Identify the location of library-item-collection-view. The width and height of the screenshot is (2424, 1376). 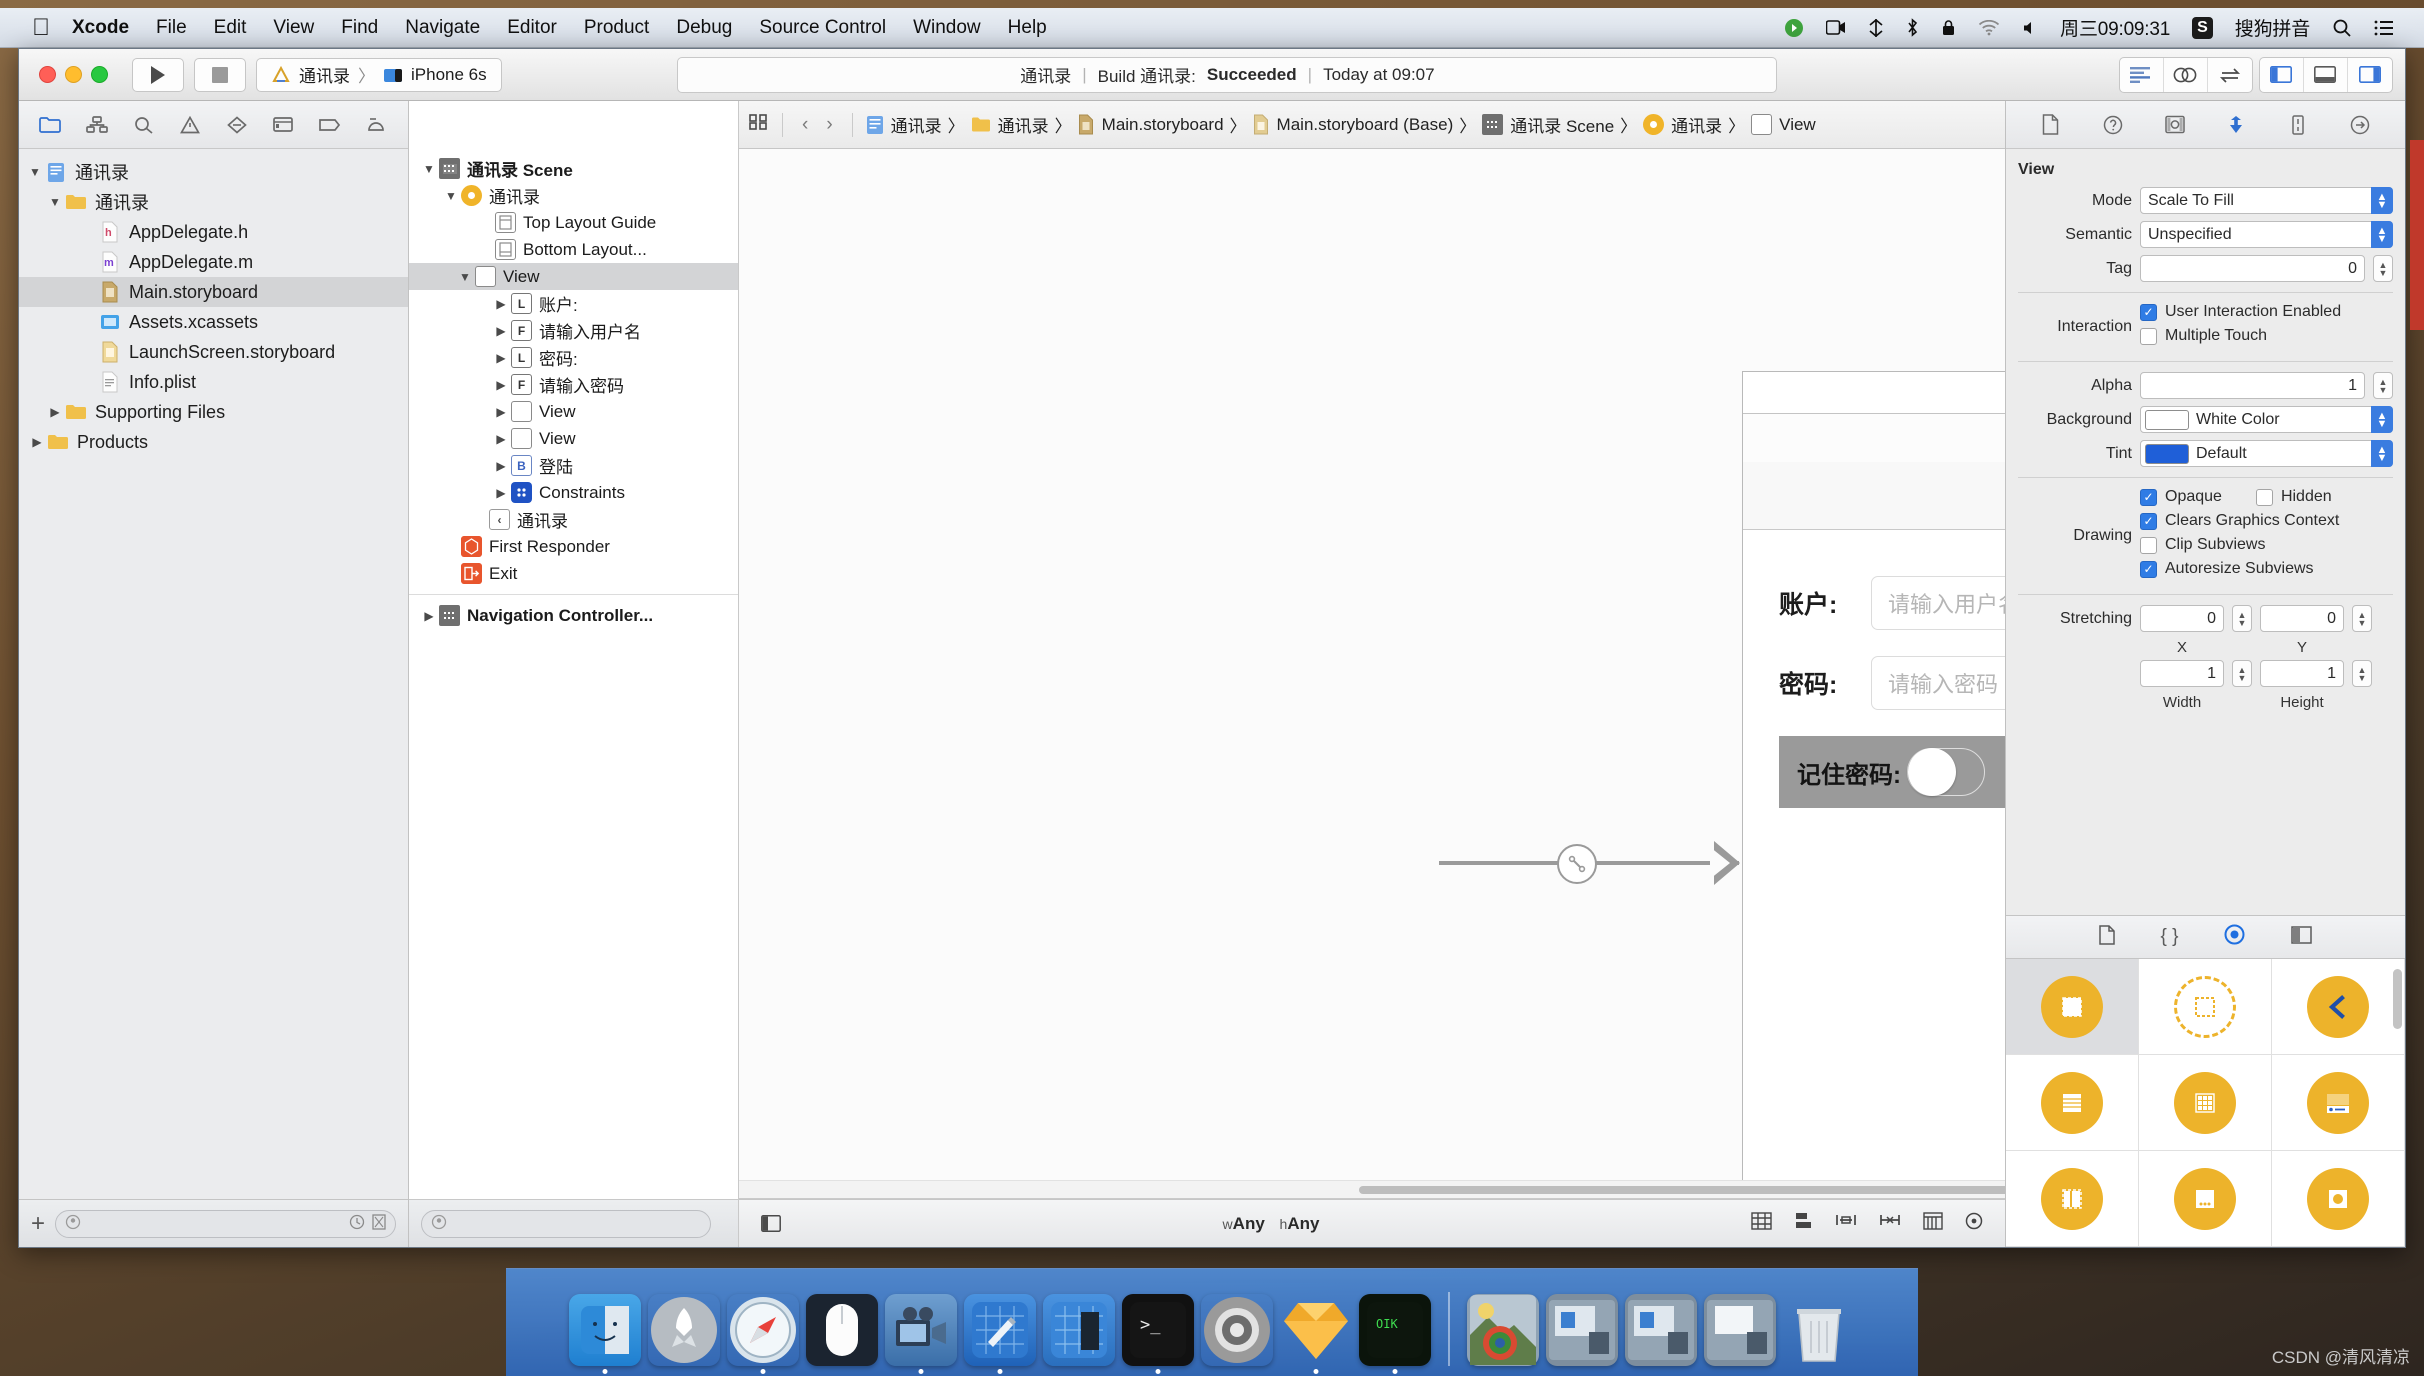
(2205, 1103).